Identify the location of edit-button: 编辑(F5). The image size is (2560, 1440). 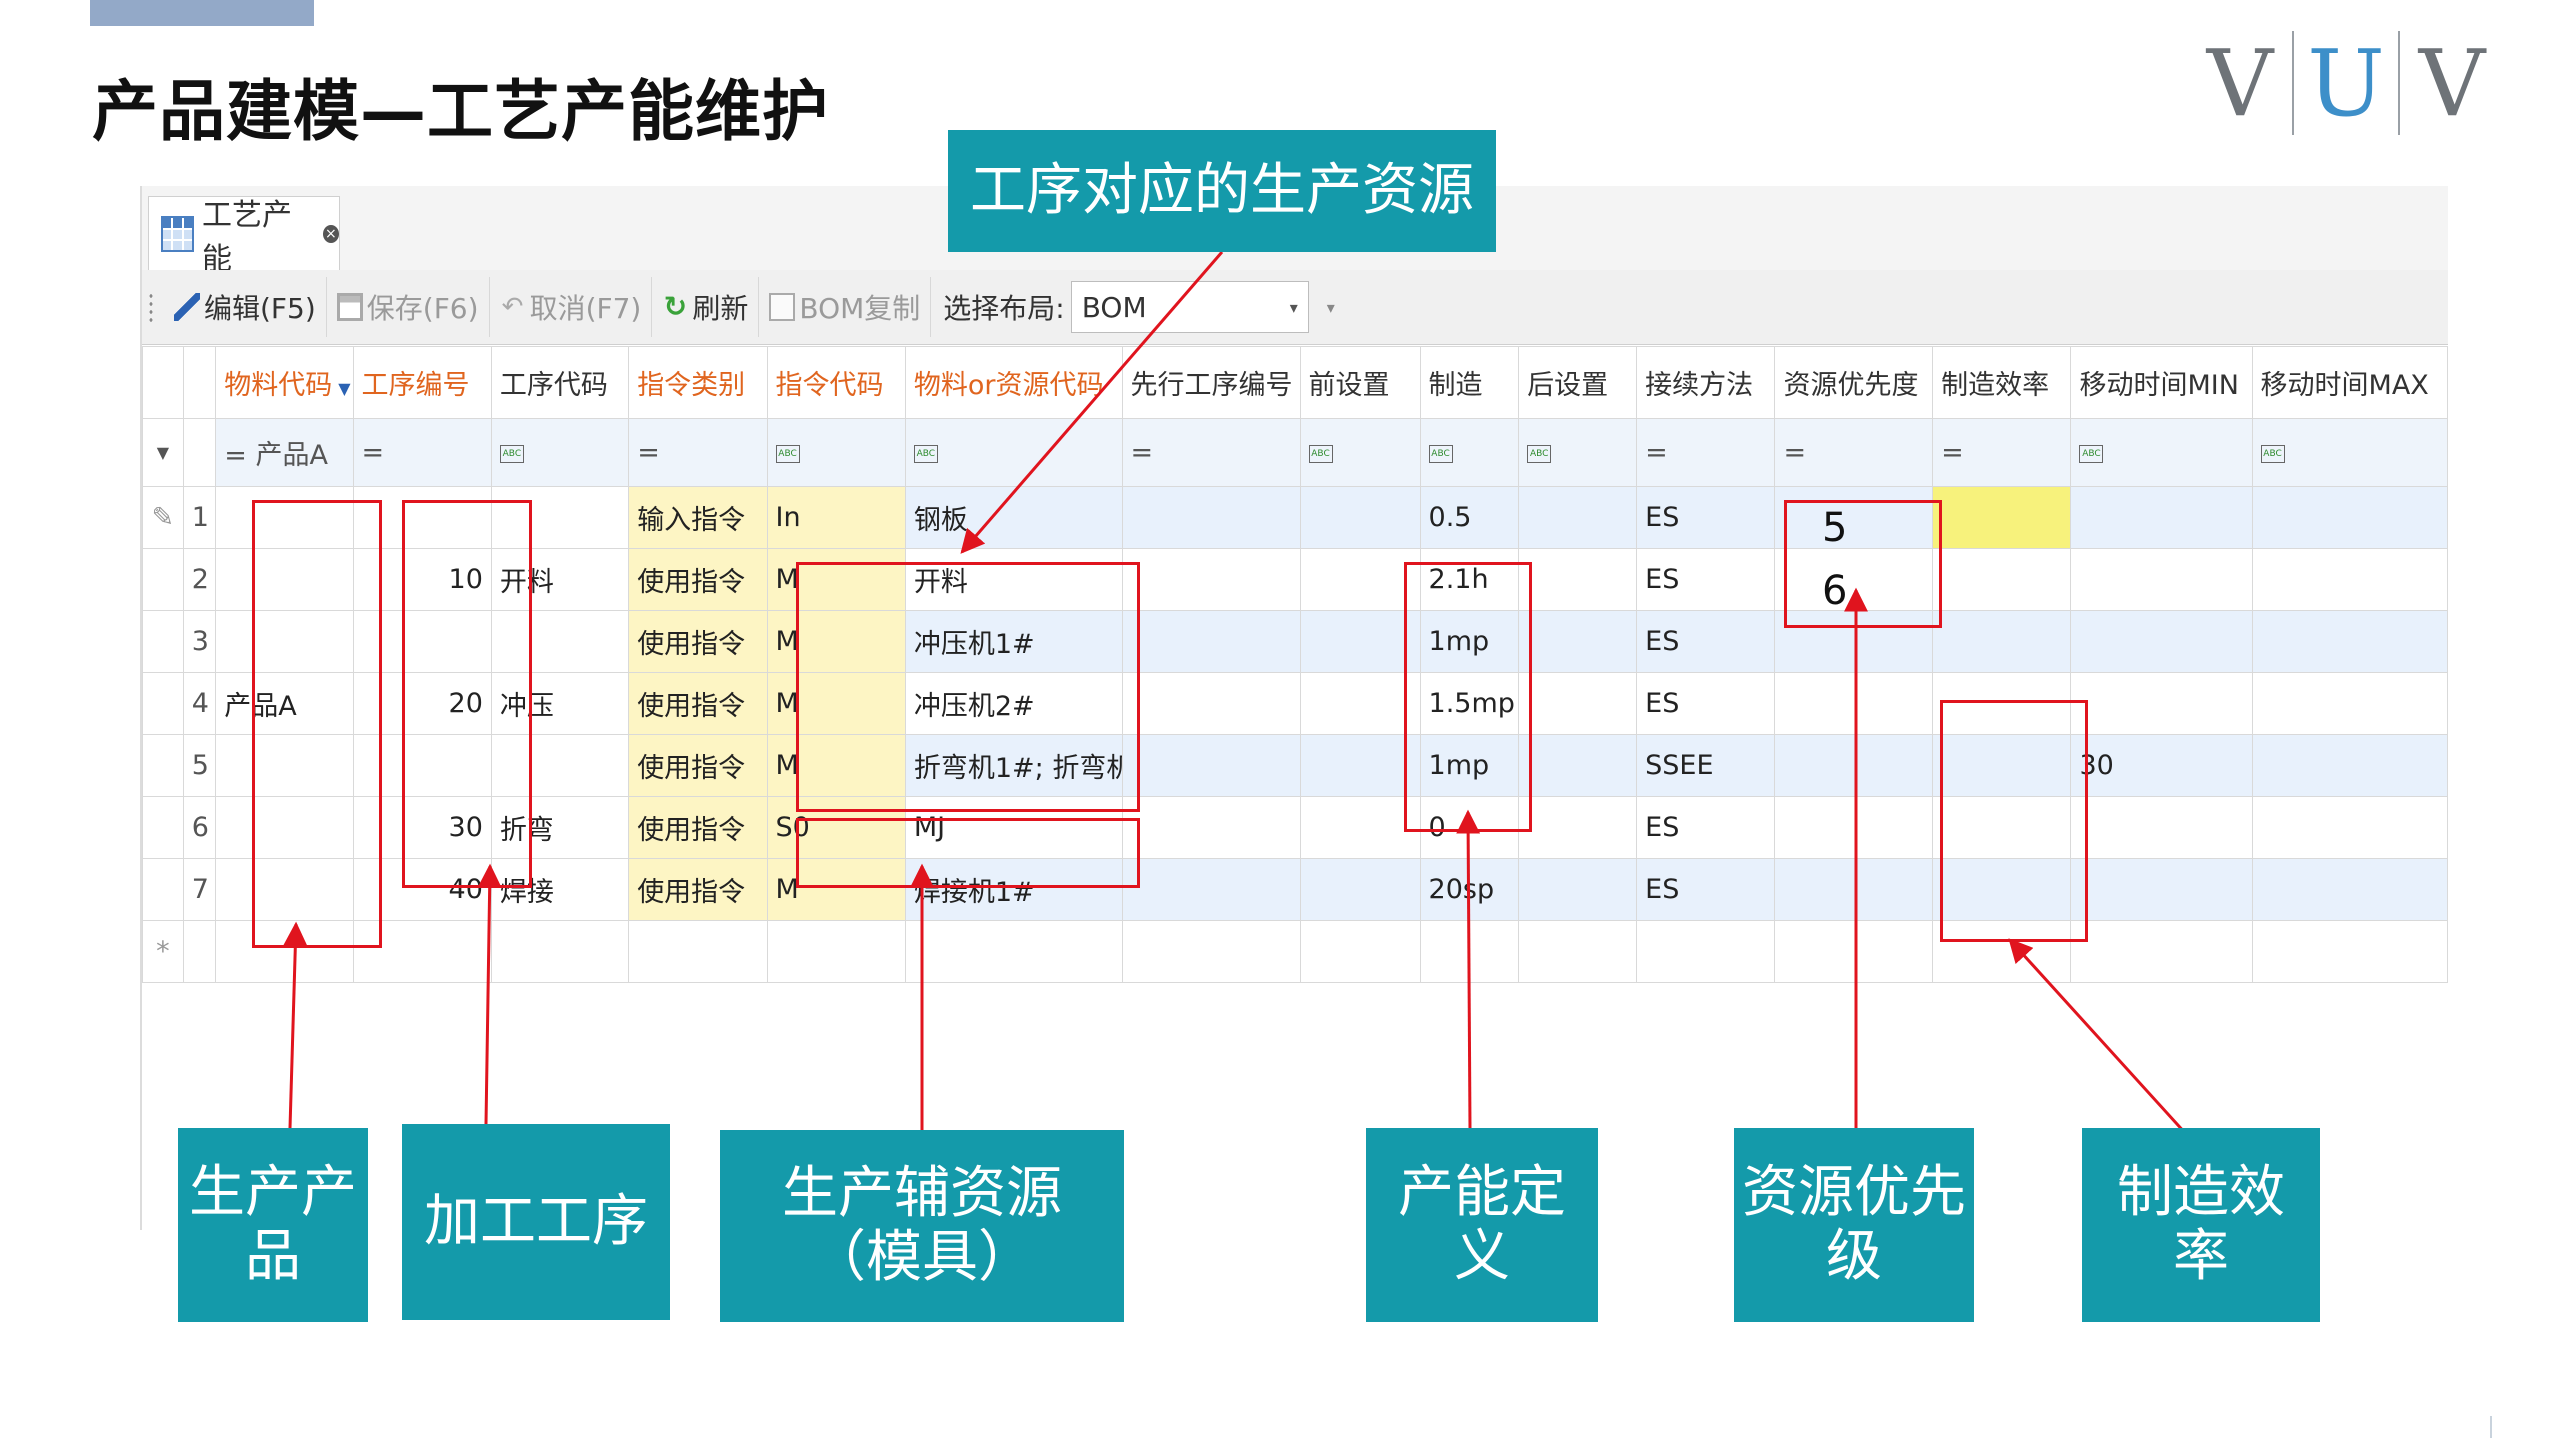
(245, 307).